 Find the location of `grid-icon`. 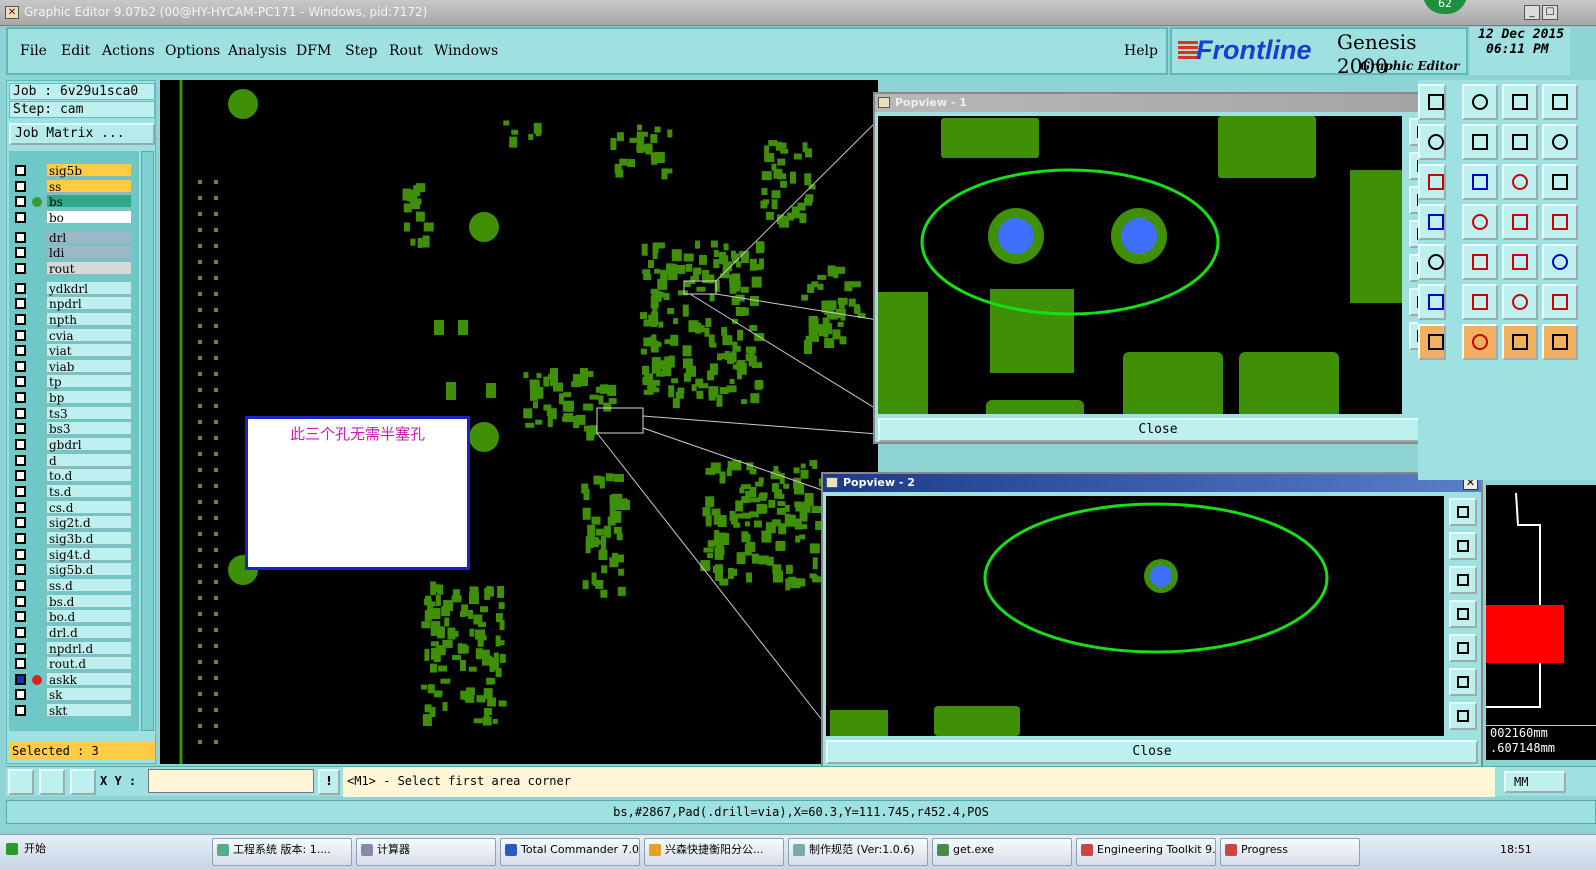

grid-icon is located at coordinates (83, 782).